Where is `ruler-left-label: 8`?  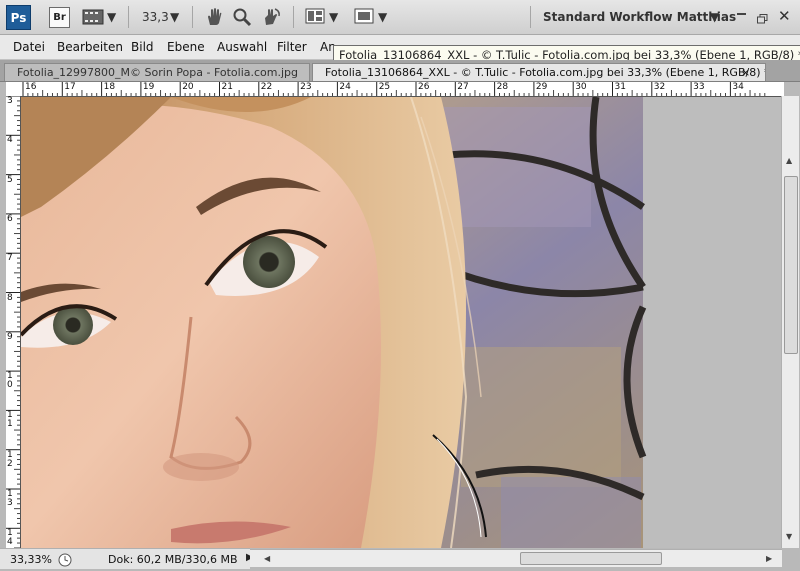 ruler-left-label: 8 is located at coordinates (10, 297).